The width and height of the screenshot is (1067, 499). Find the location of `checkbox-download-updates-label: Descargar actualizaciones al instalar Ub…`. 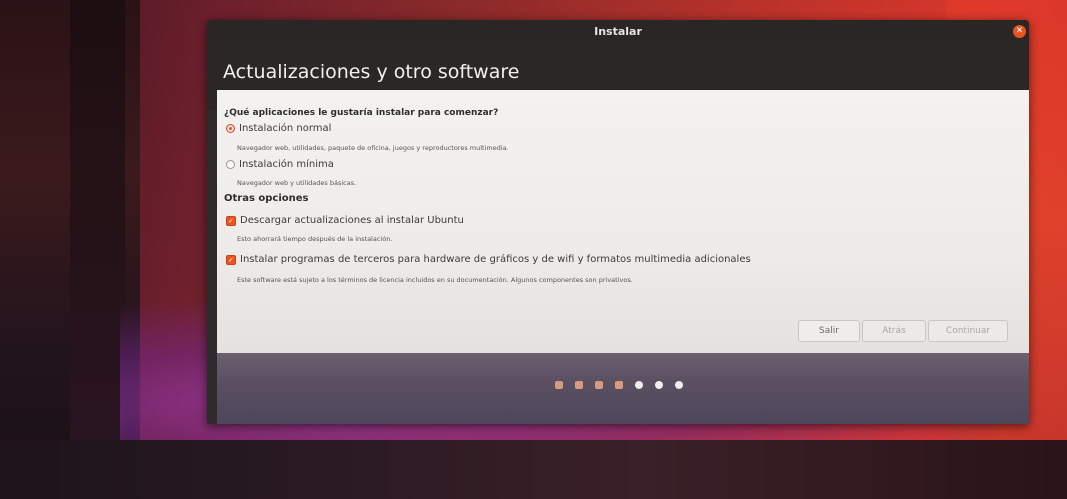

checkbox-download-updates-label: Descargar actualizaciones al instalar Ub… is located at coordinates (352, 220).